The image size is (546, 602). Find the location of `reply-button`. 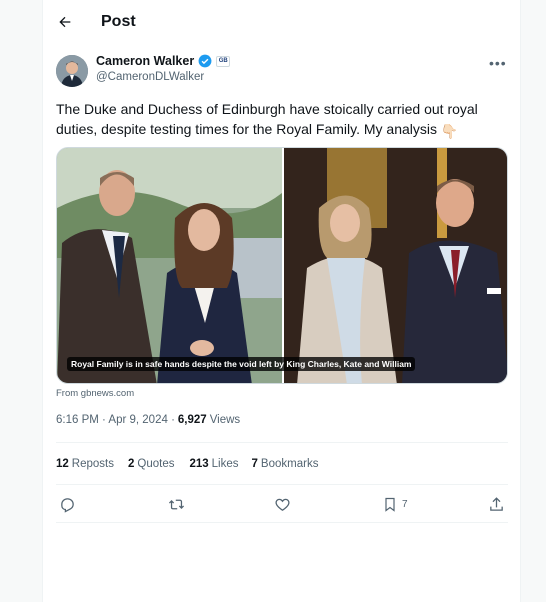

reply-button is located at coordinates (67, 504).